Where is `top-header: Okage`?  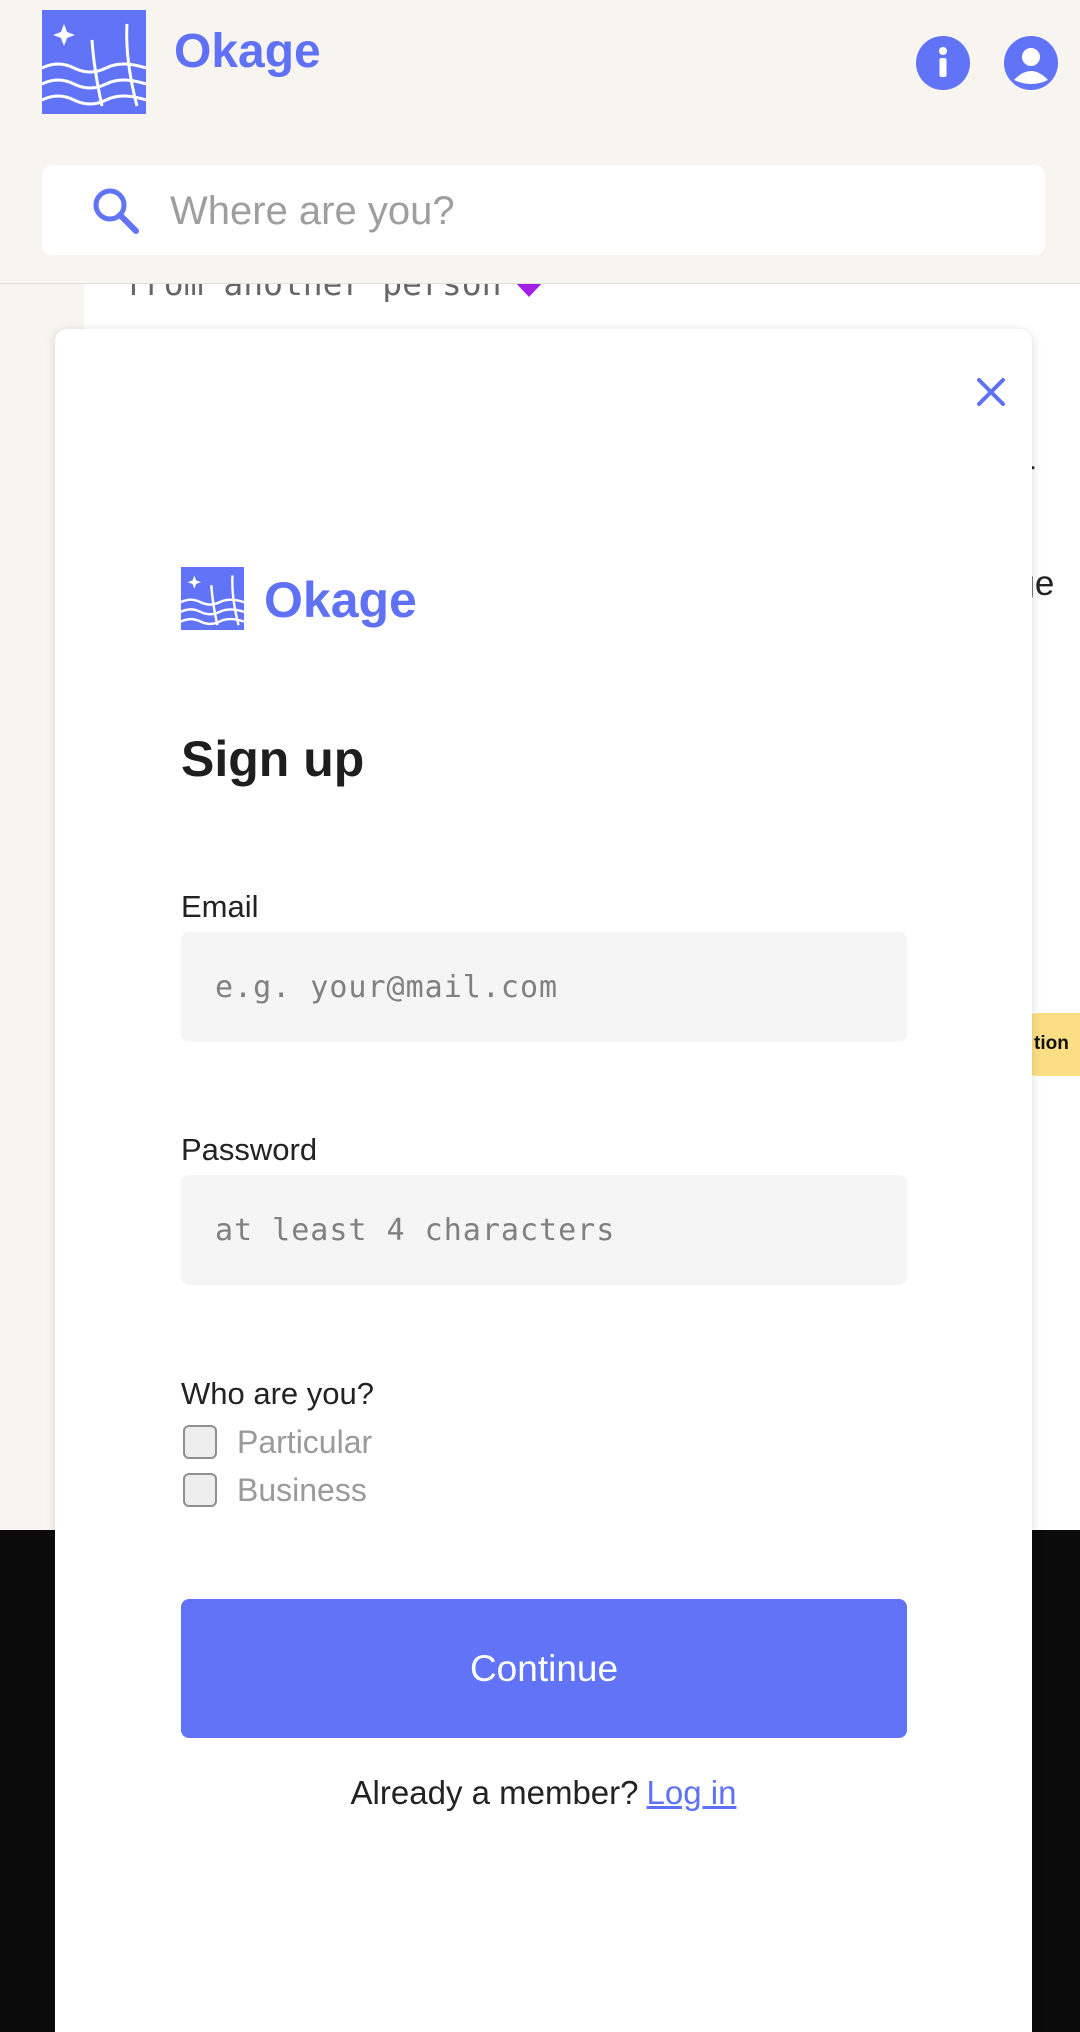 top-header: Okage is located at coordinates (540, 142).